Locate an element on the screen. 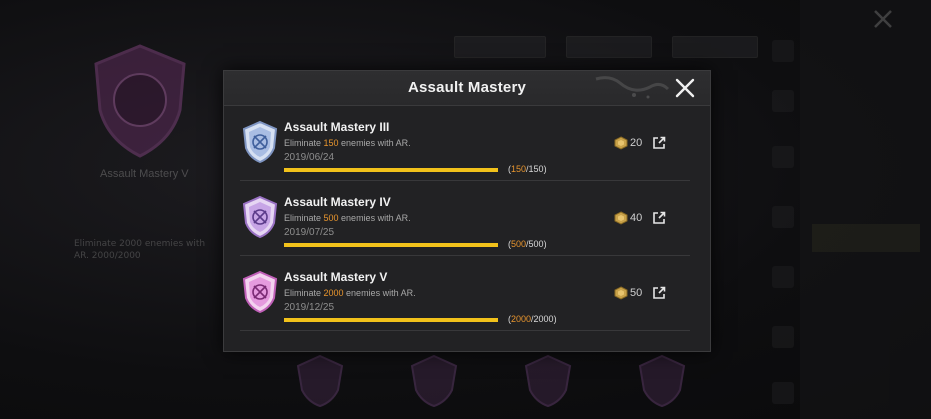  reward-value: 50 is located at coordinates (636, 293).